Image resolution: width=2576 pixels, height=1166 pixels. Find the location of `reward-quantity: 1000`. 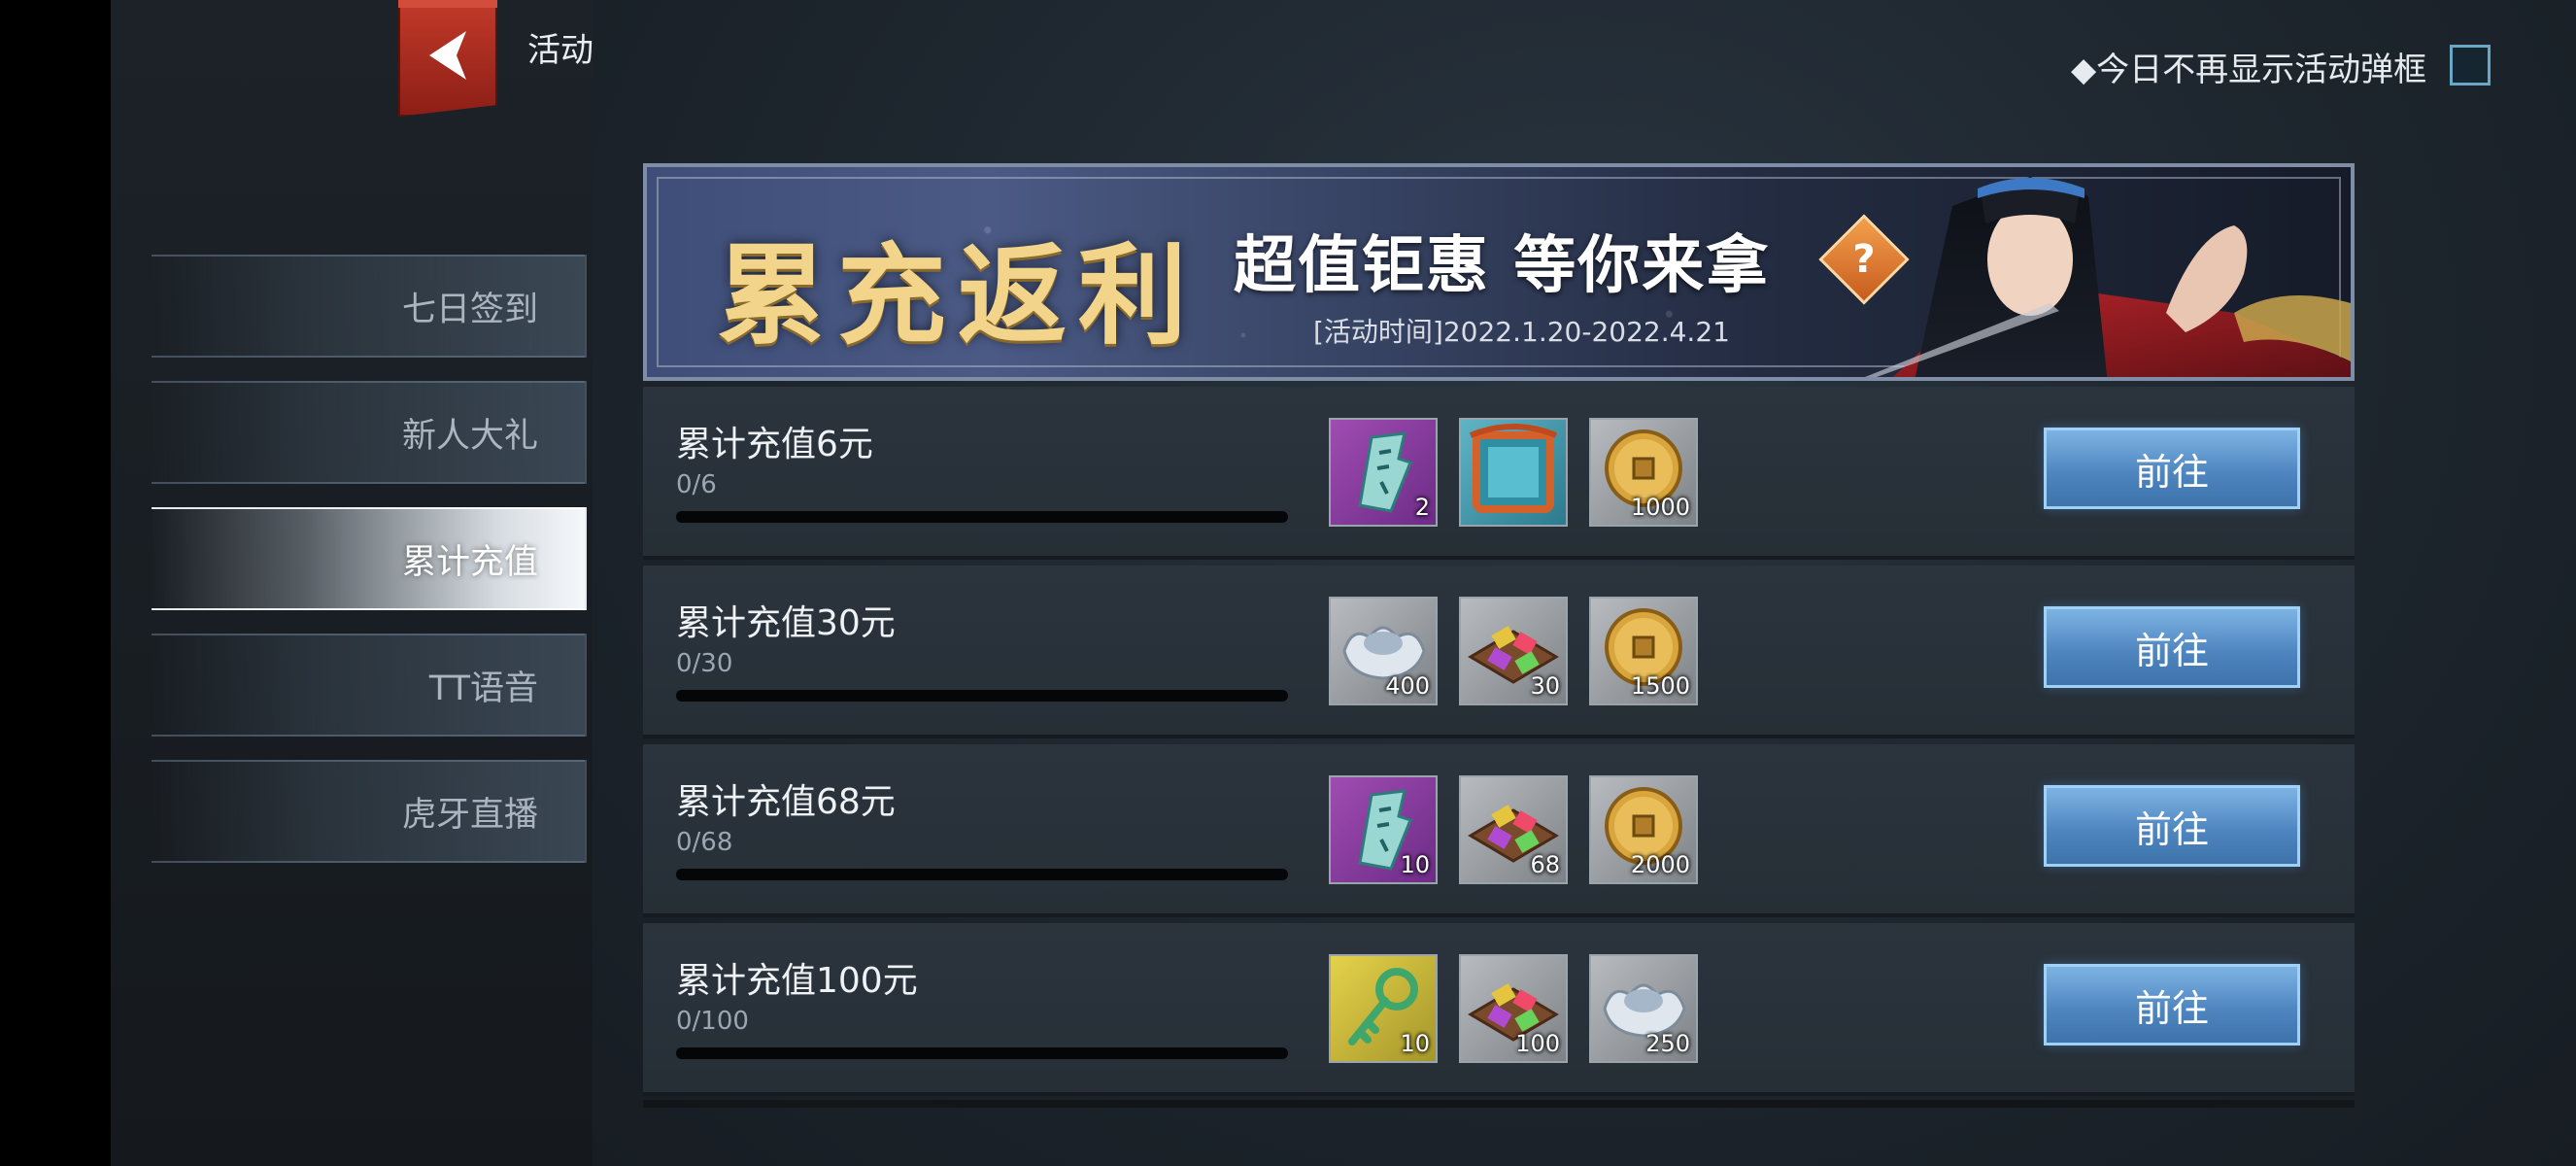

reward-quantity: 1000 is located at coordinates (1660, 507).